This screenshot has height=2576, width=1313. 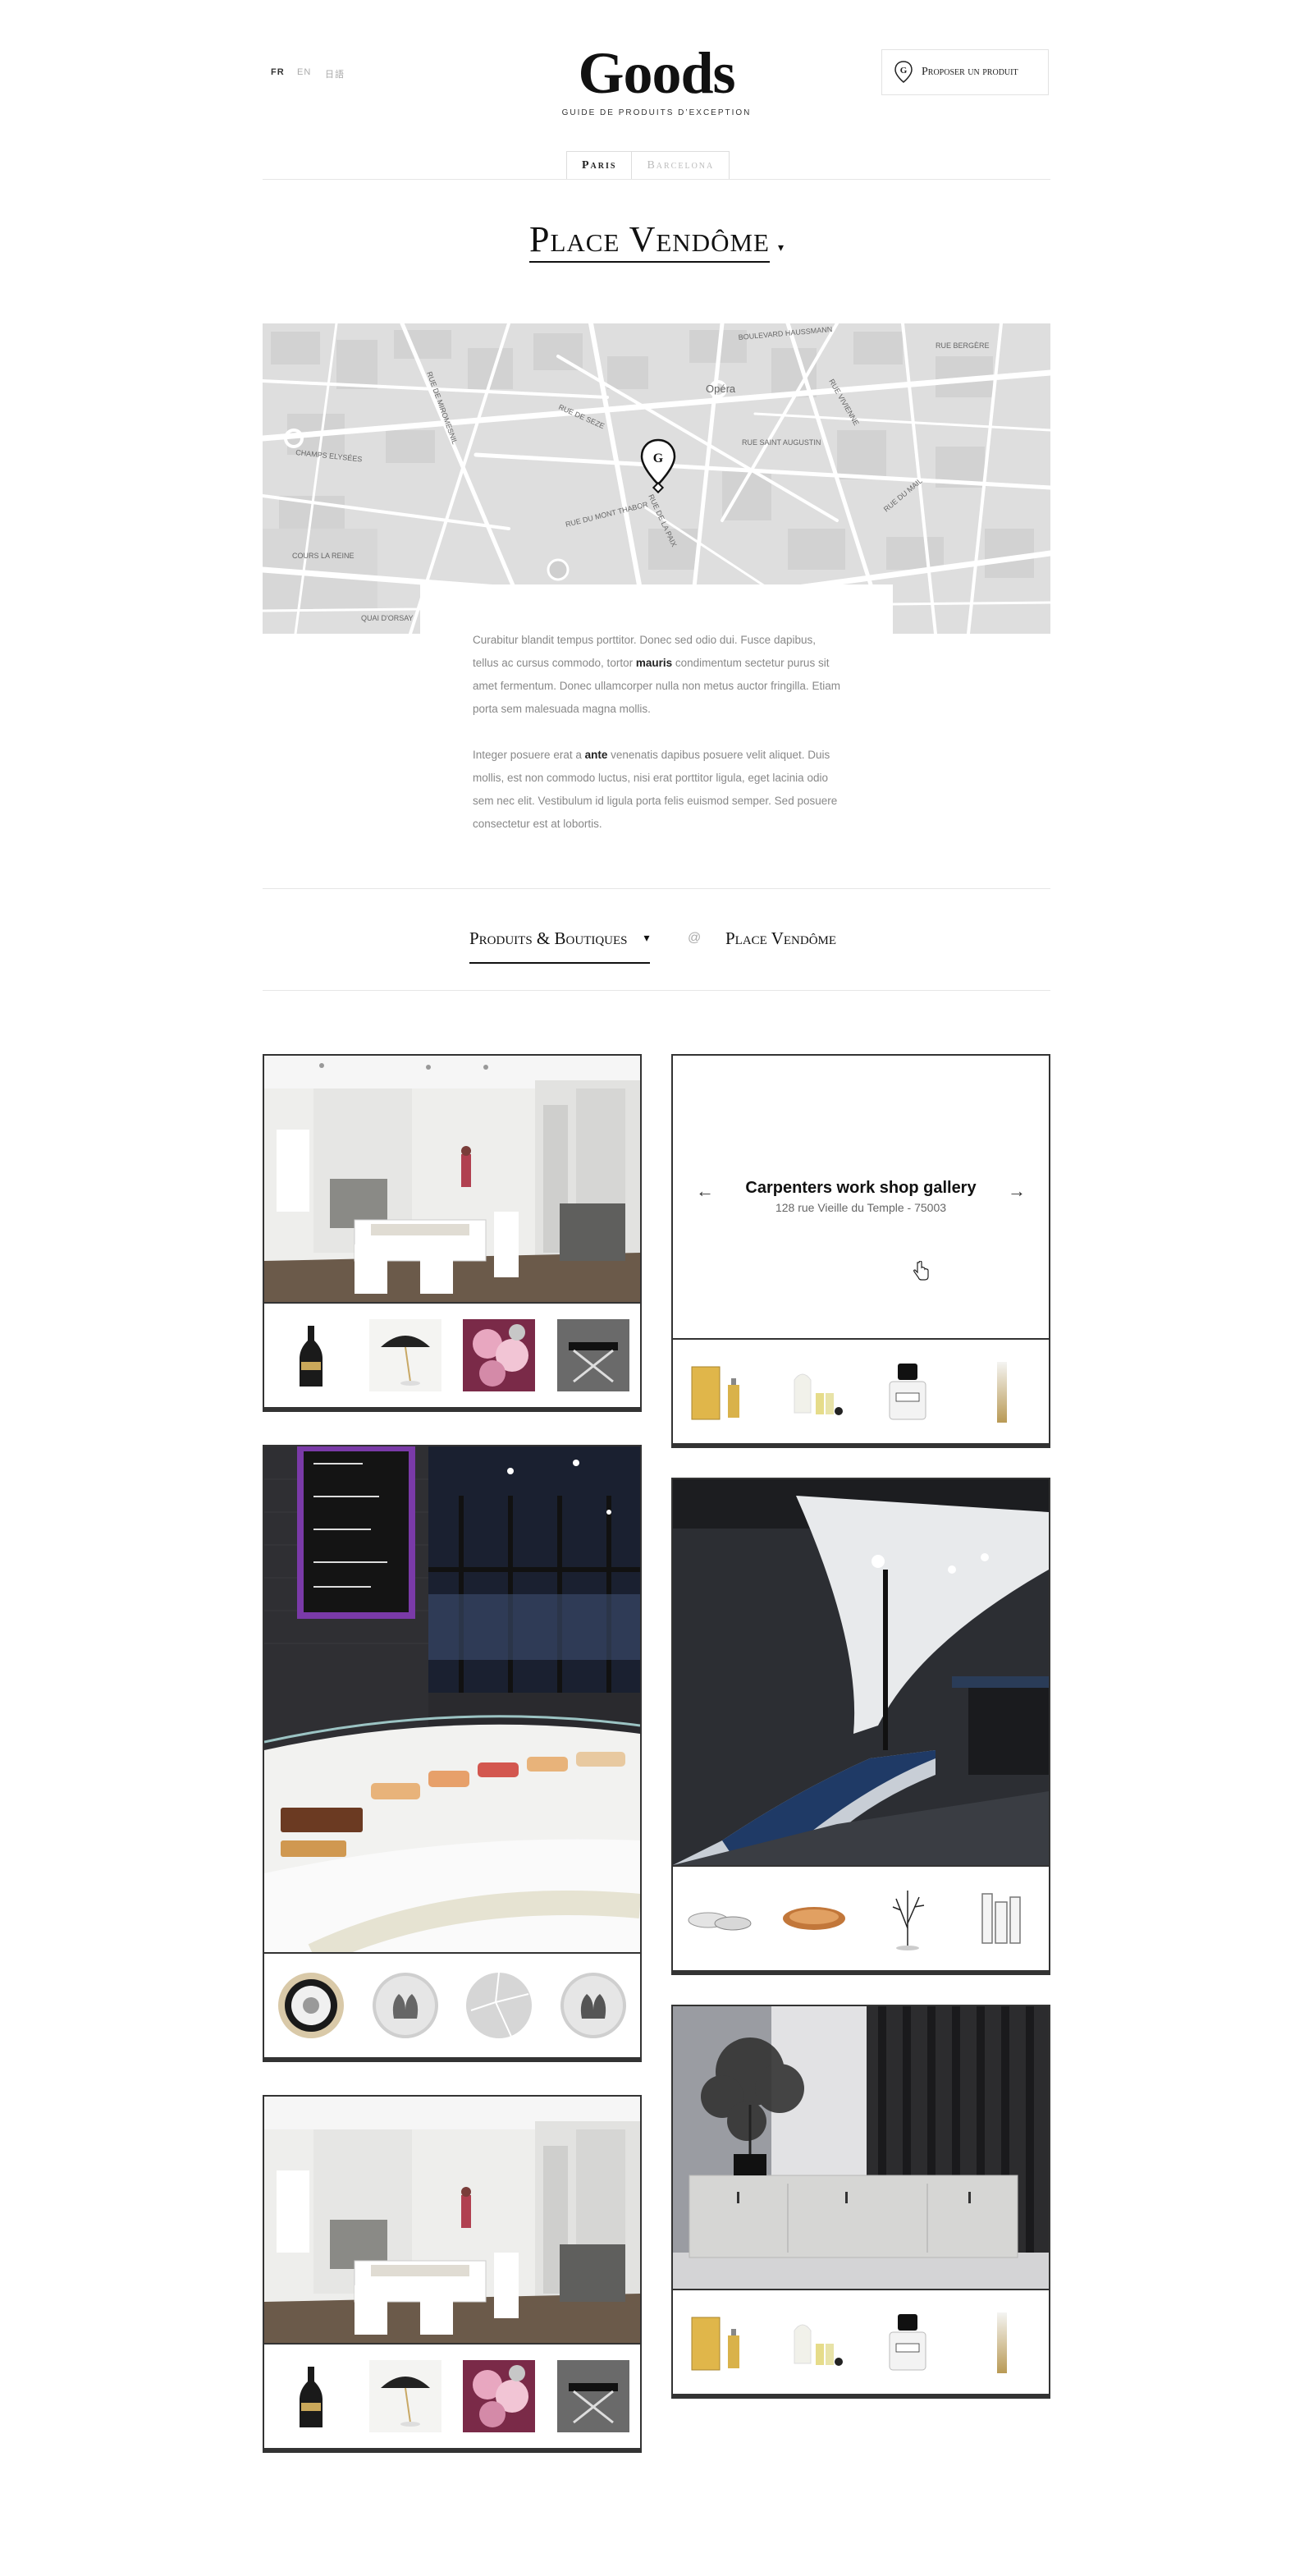 I want to click on location-pin-icon: G, so click(x=903, y=72).